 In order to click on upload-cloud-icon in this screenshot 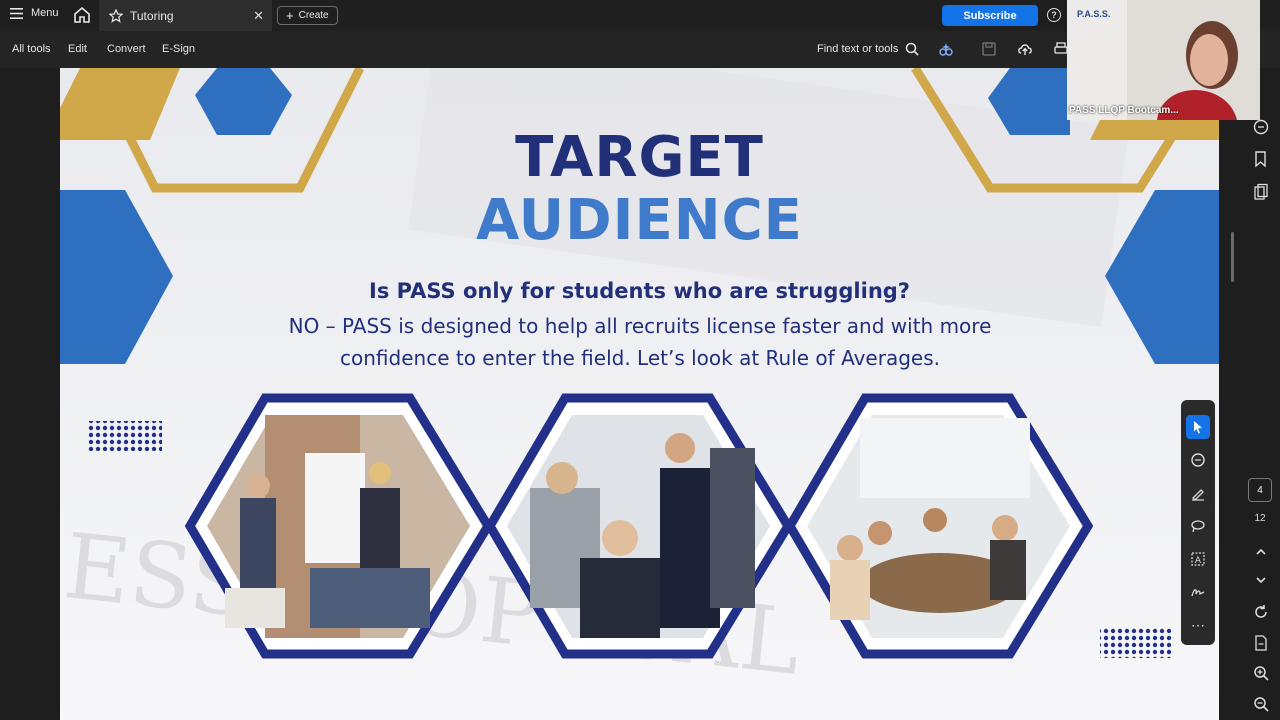, I will do `click(1025, 49)`.